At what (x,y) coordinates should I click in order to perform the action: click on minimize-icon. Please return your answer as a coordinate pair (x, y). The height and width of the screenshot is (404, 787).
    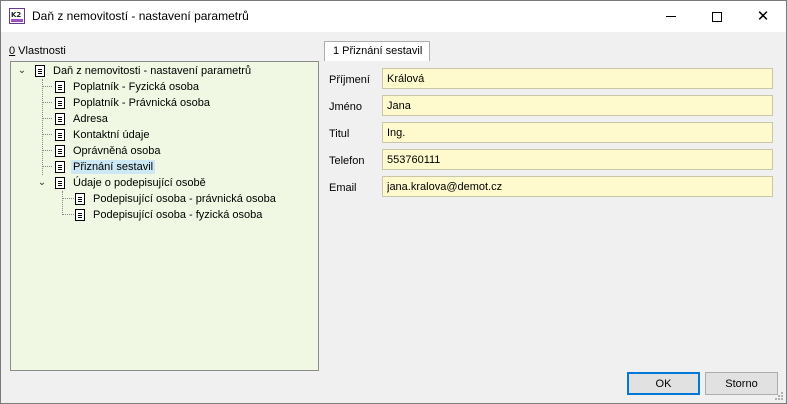
    Looking at the image, I should click on (671, 16).